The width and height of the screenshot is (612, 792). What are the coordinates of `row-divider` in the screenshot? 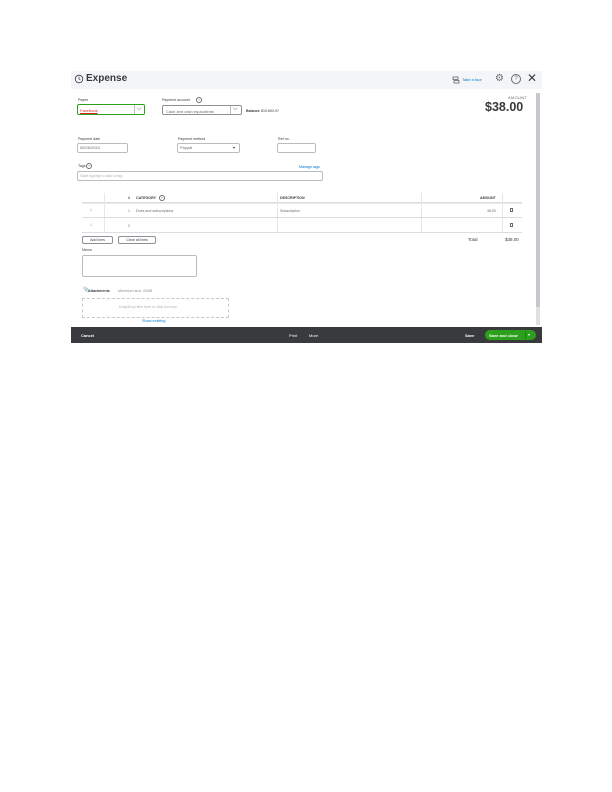 It's located at (302, 217).